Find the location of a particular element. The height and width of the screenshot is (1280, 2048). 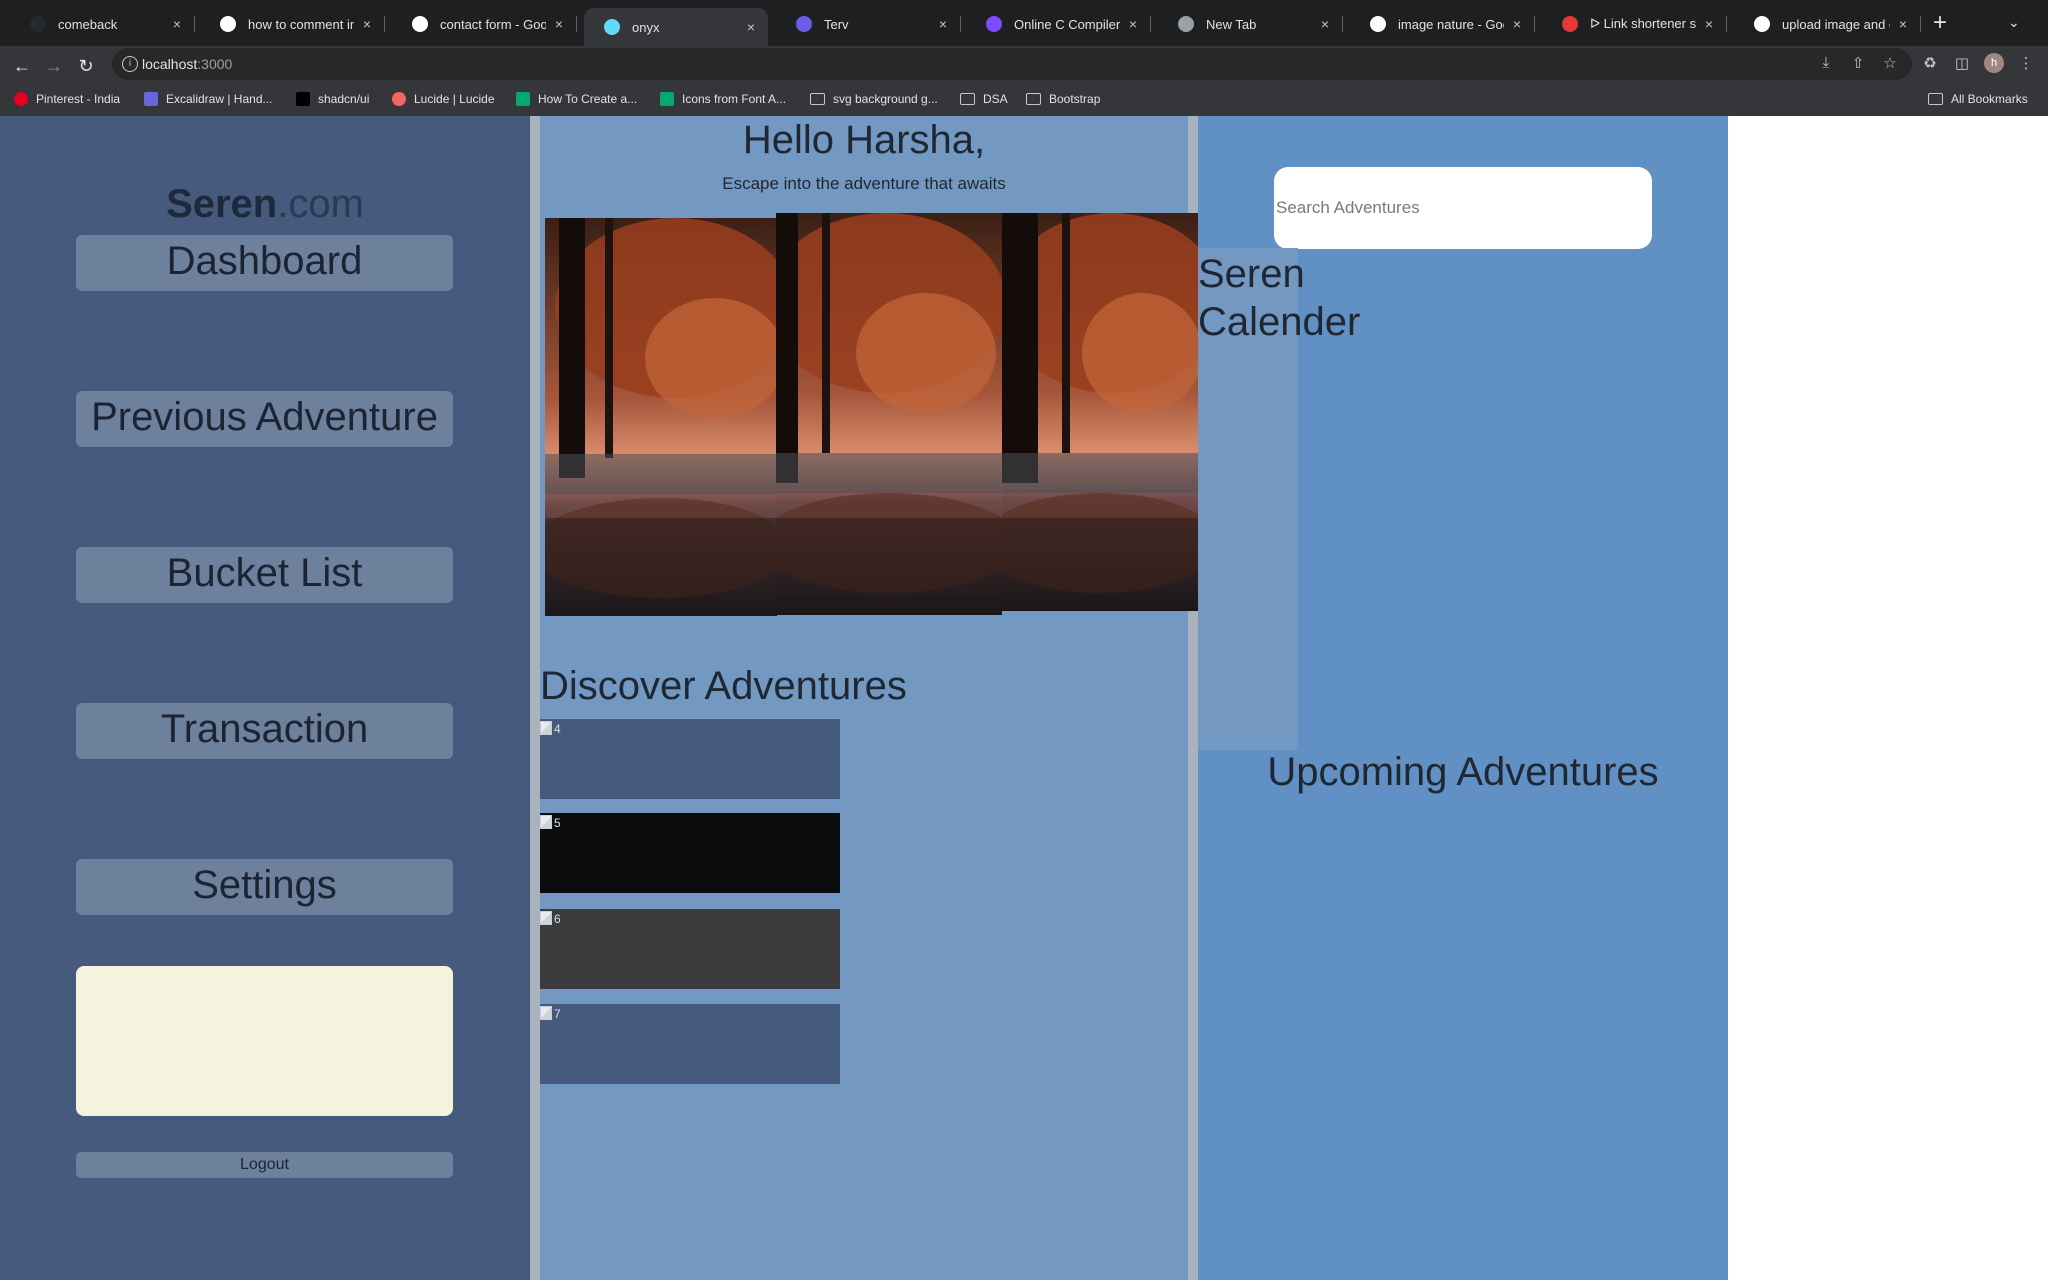

browser-tab: Online C Compiler × is located at coordinates (1058, 24).